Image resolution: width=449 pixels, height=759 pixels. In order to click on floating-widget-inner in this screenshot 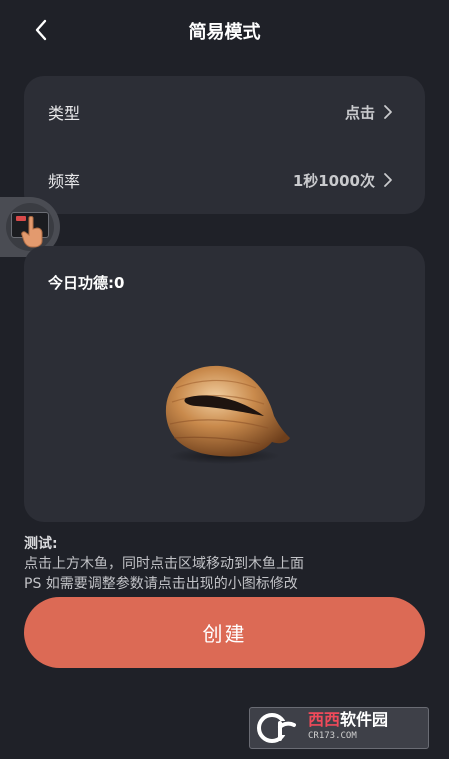, I will do `click(30, 227)`.